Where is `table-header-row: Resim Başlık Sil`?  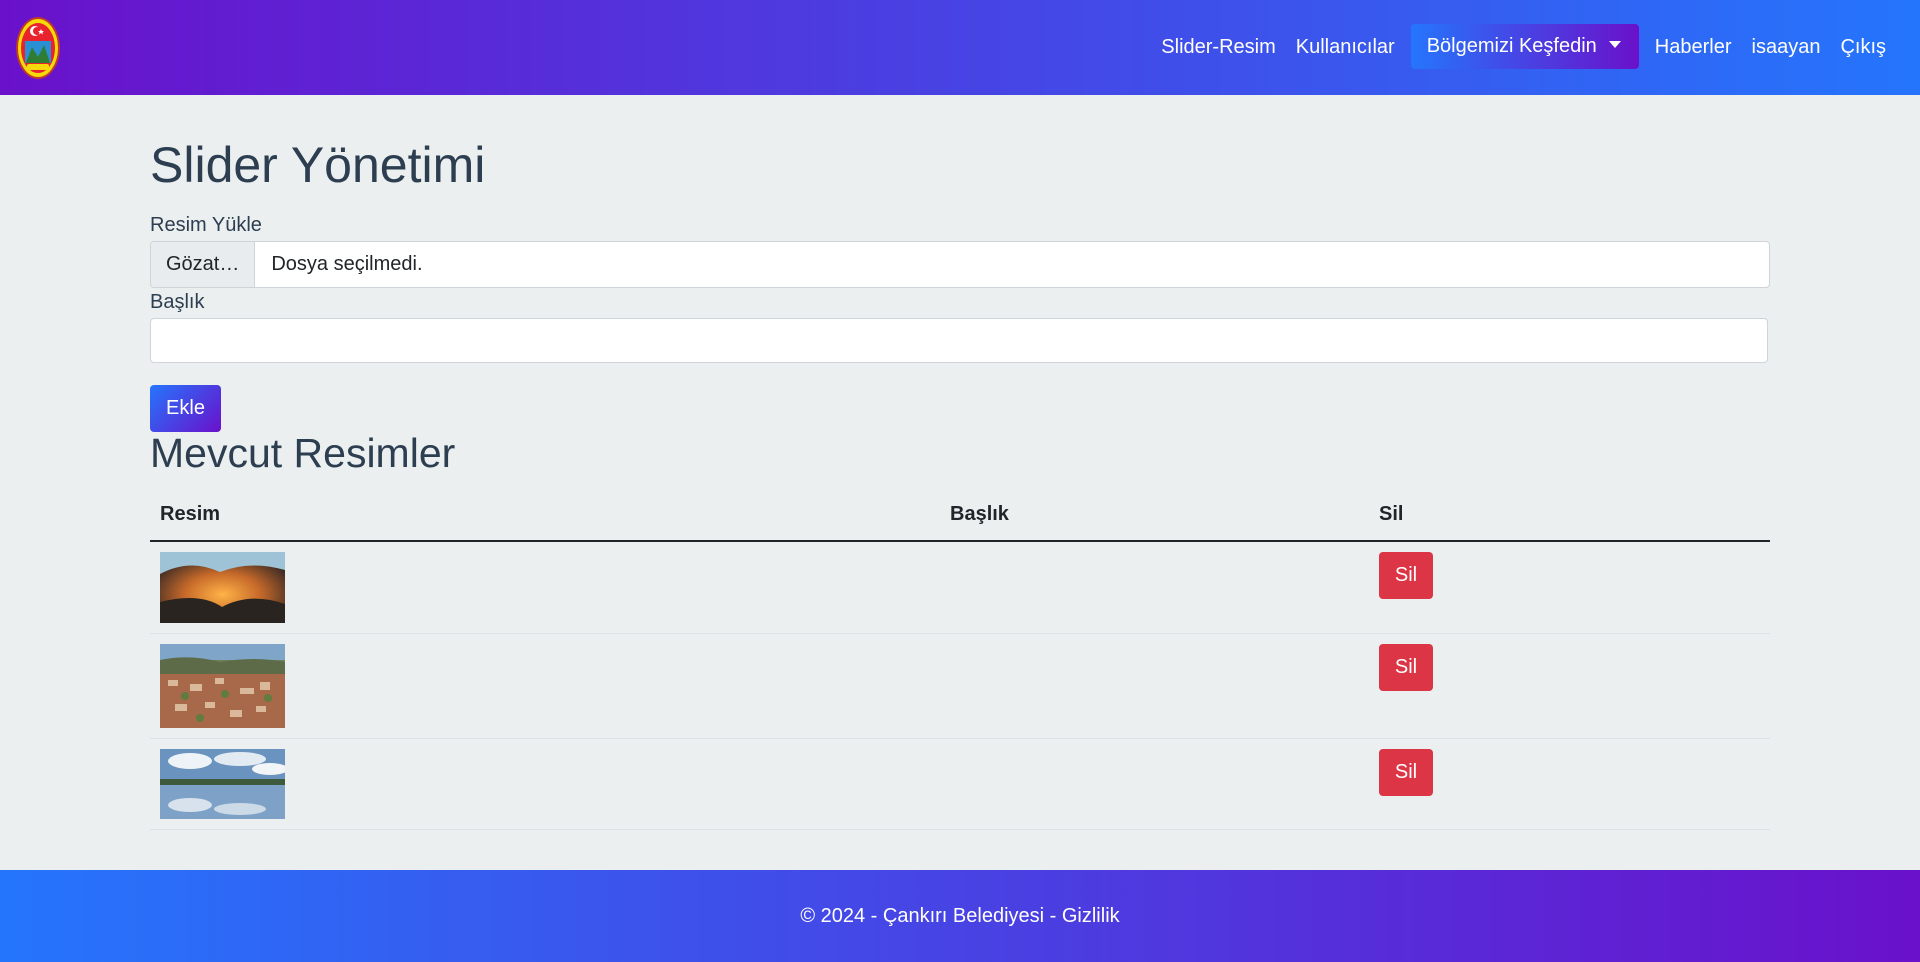 table-header-row: Resim Başlık Sil is located at coordinates (960, 515).